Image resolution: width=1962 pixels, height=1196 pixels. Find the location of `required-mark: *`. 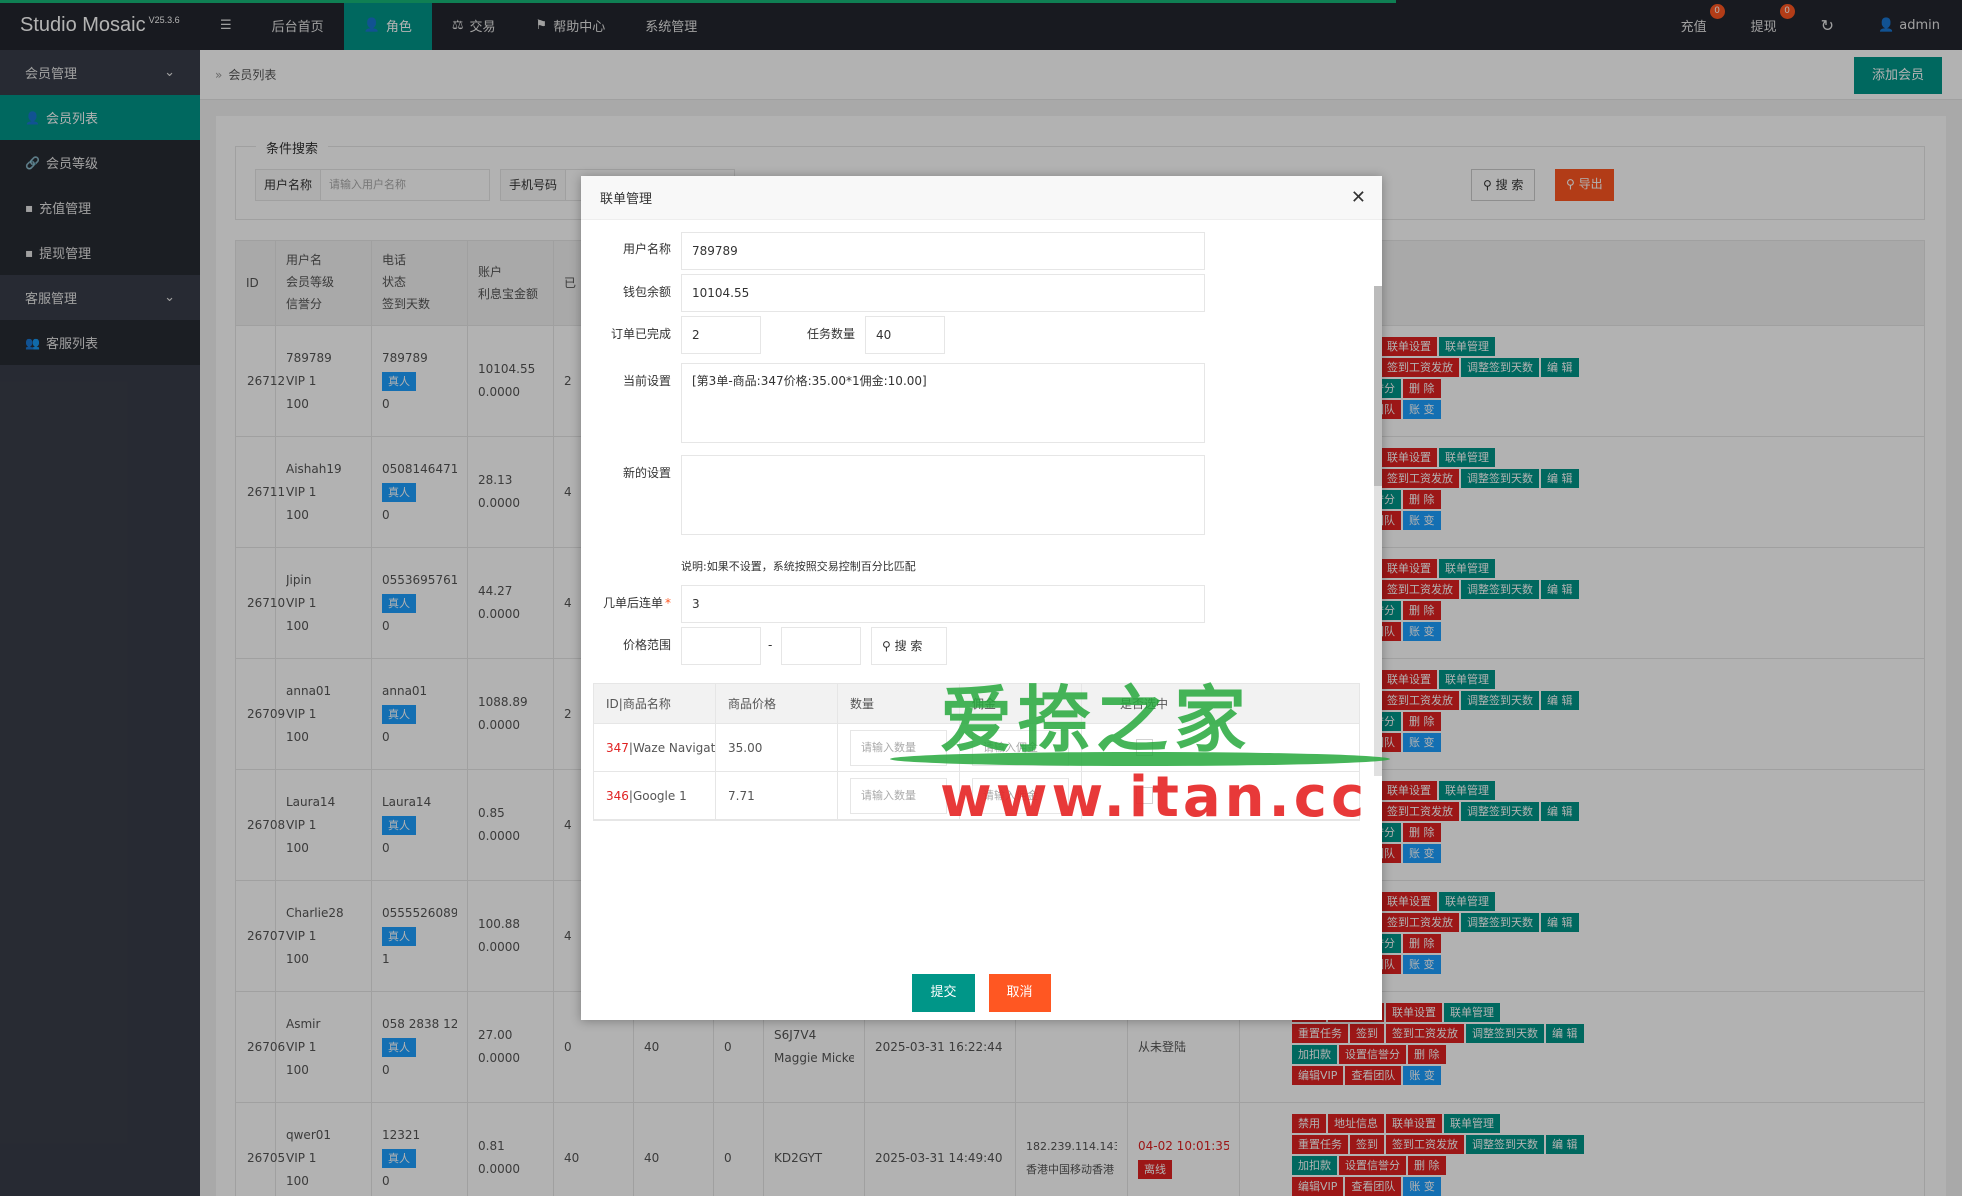

required-mark: * is located at coordinates (668, 603).